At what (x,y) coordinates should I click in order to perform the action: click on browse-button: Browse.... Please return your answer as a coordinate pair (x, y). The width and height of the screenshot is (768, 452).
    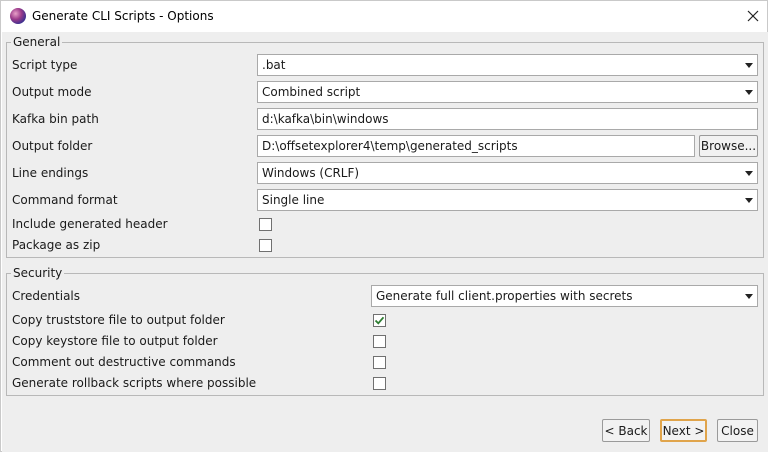
    Looking at the image, I should click on (728, 146).